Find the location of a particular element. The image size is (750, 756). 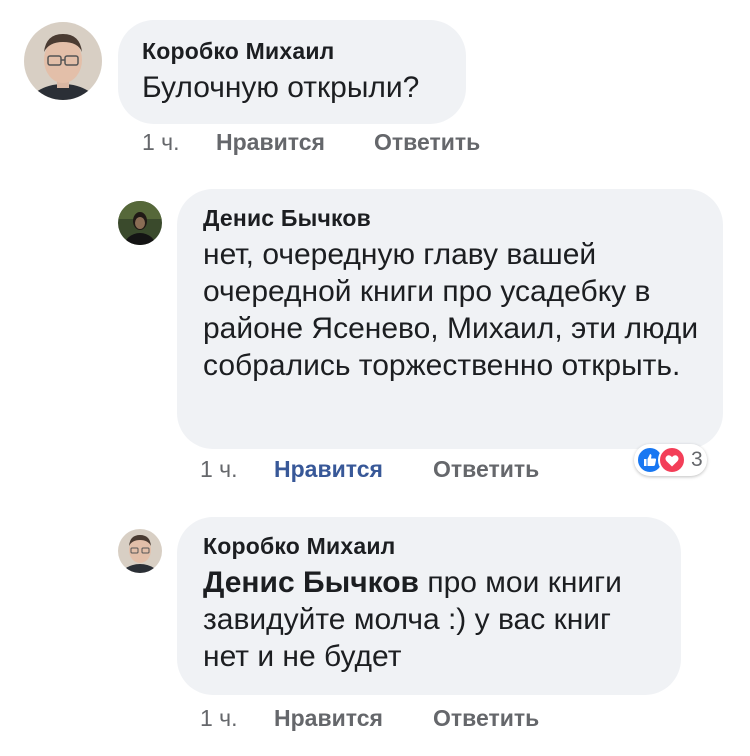

avatar-bychkov is located at coordinates (140, 223).